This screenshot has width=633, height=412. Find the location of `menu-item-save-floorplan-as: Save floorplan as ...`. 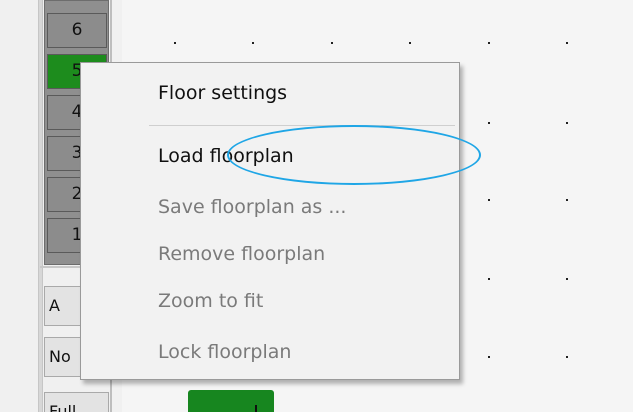

menu-item-save-floorplan-as: Save floorplan as ... is located at coordinates (252, 207).